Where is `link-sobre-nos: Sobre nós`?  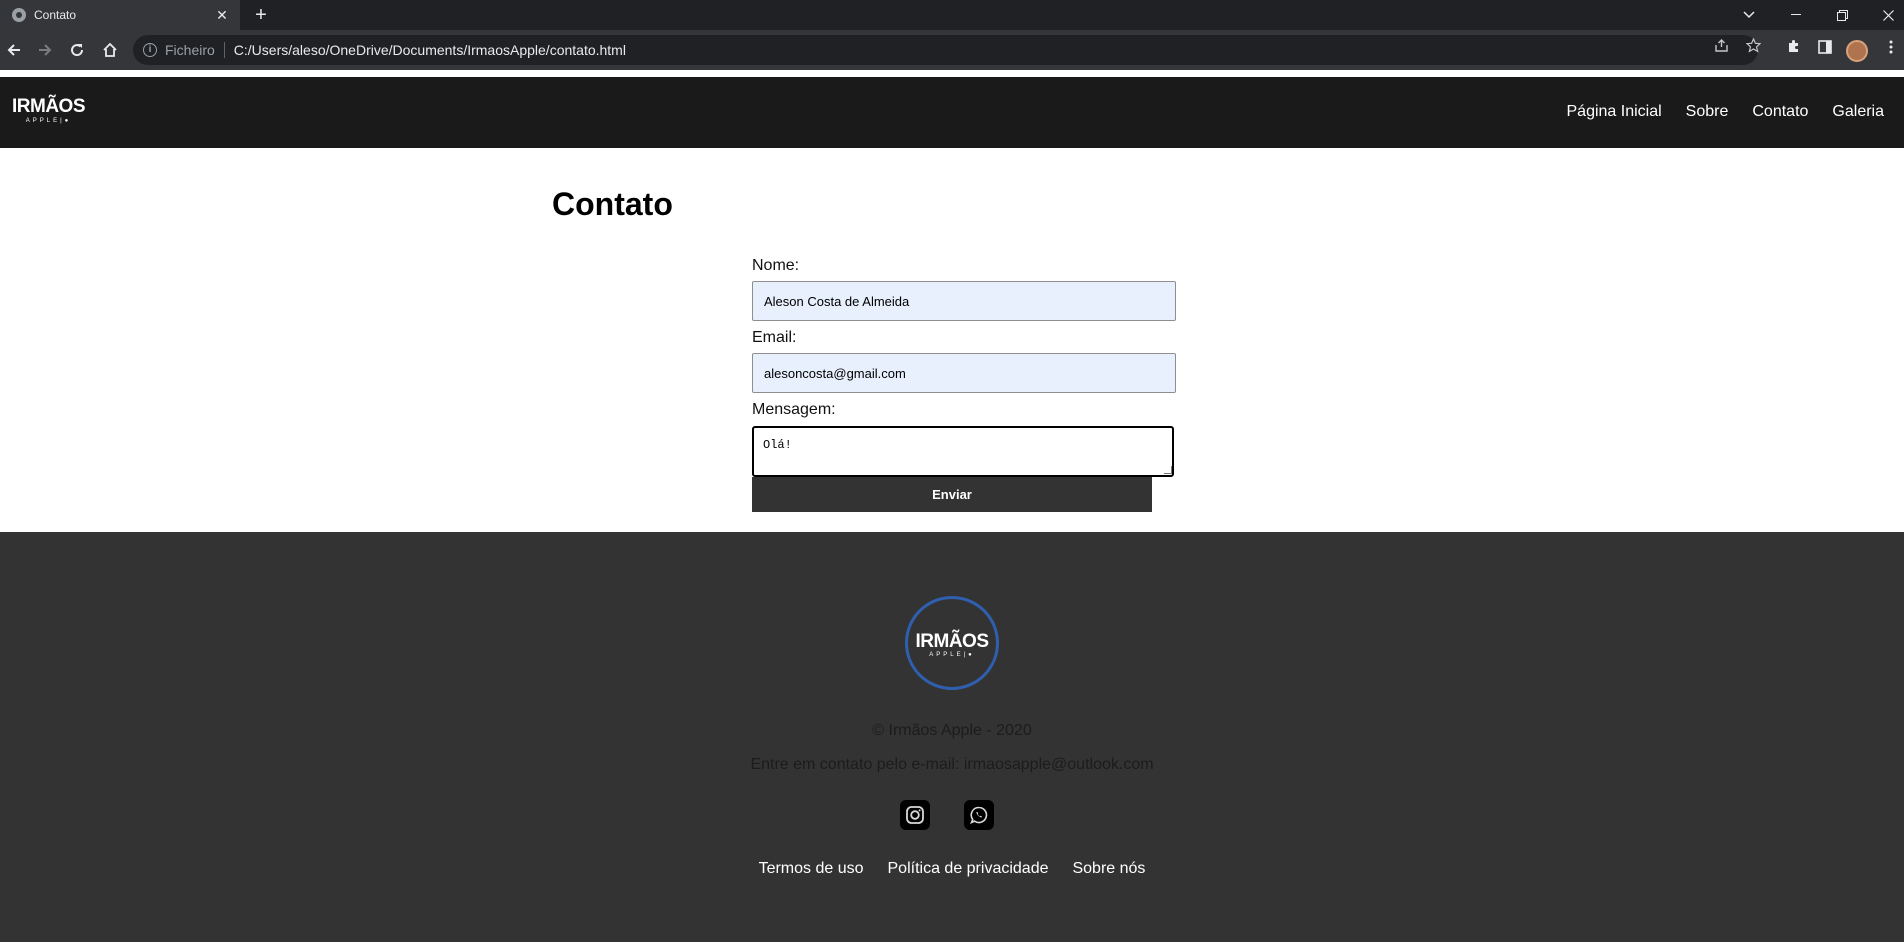 link-sobre-nos: Sobre nós is located at coordinates (1108, 869).